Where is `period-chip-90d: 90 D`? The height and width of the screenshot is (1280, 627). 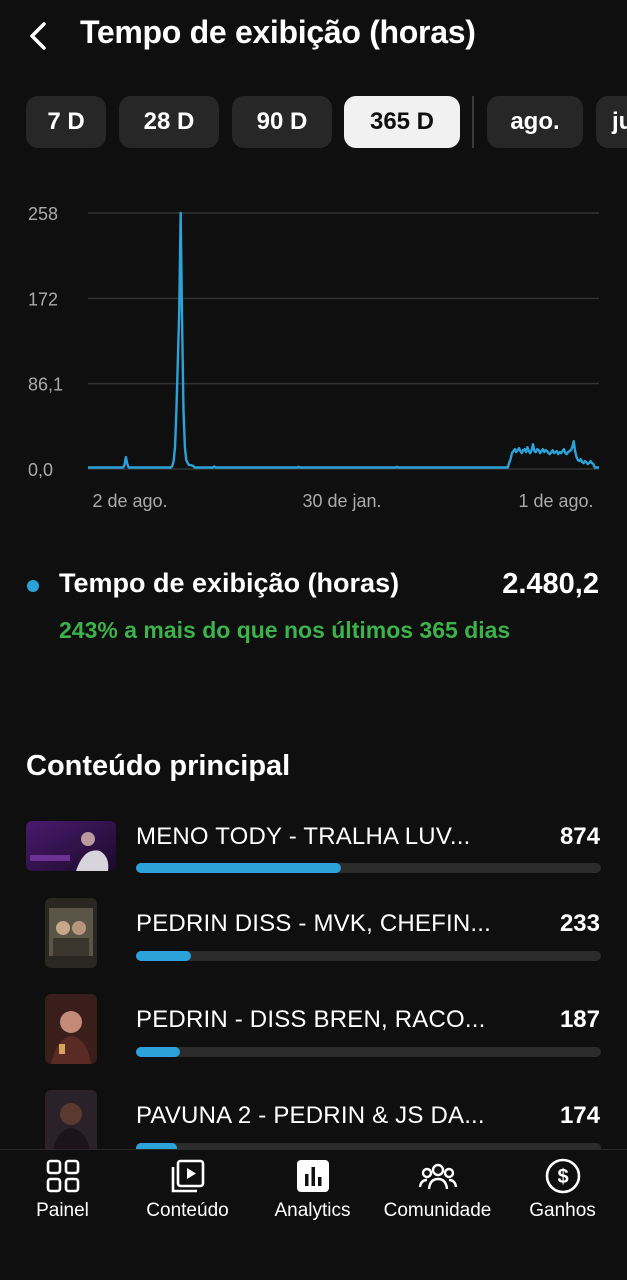
period-chip-90d: 90 D is located at coordinates (282, 122).